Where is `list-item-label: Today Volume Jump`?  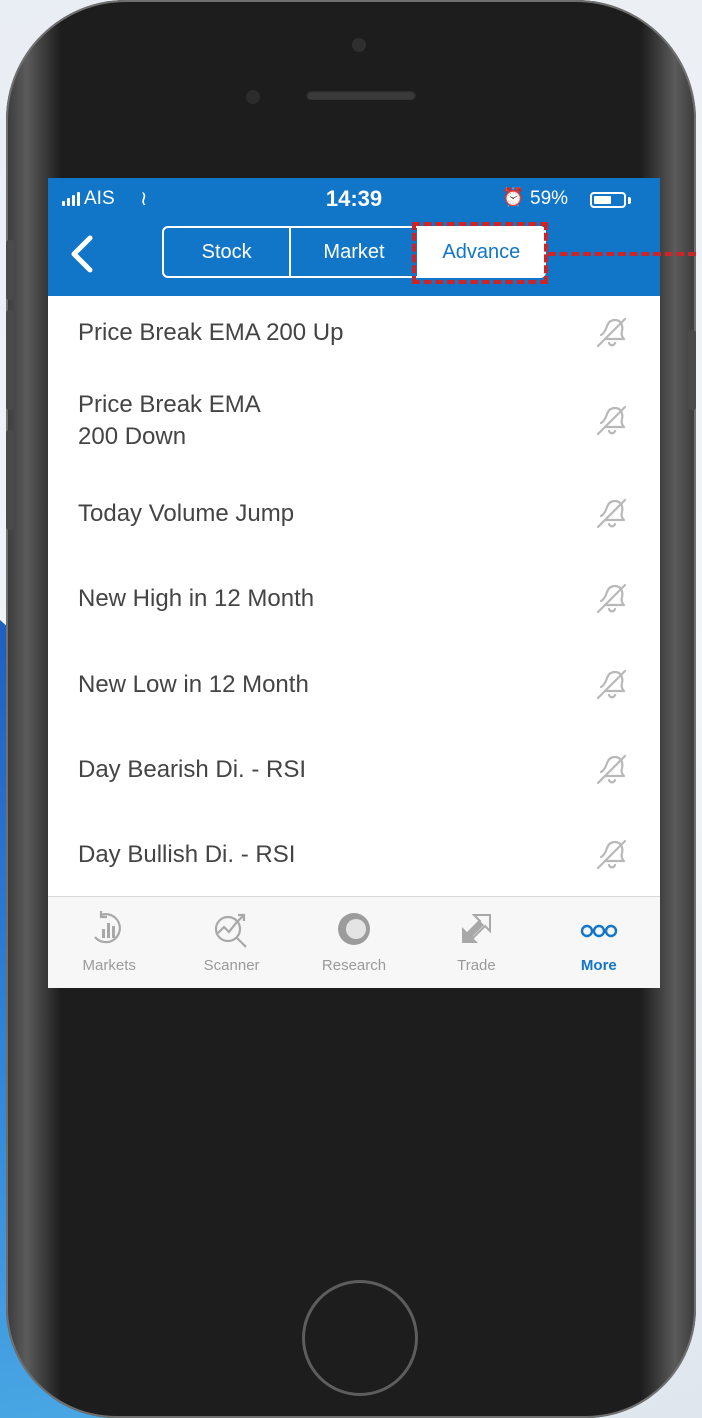
list-item-label: Today Volume Jump is located at coordinates (186, 513).